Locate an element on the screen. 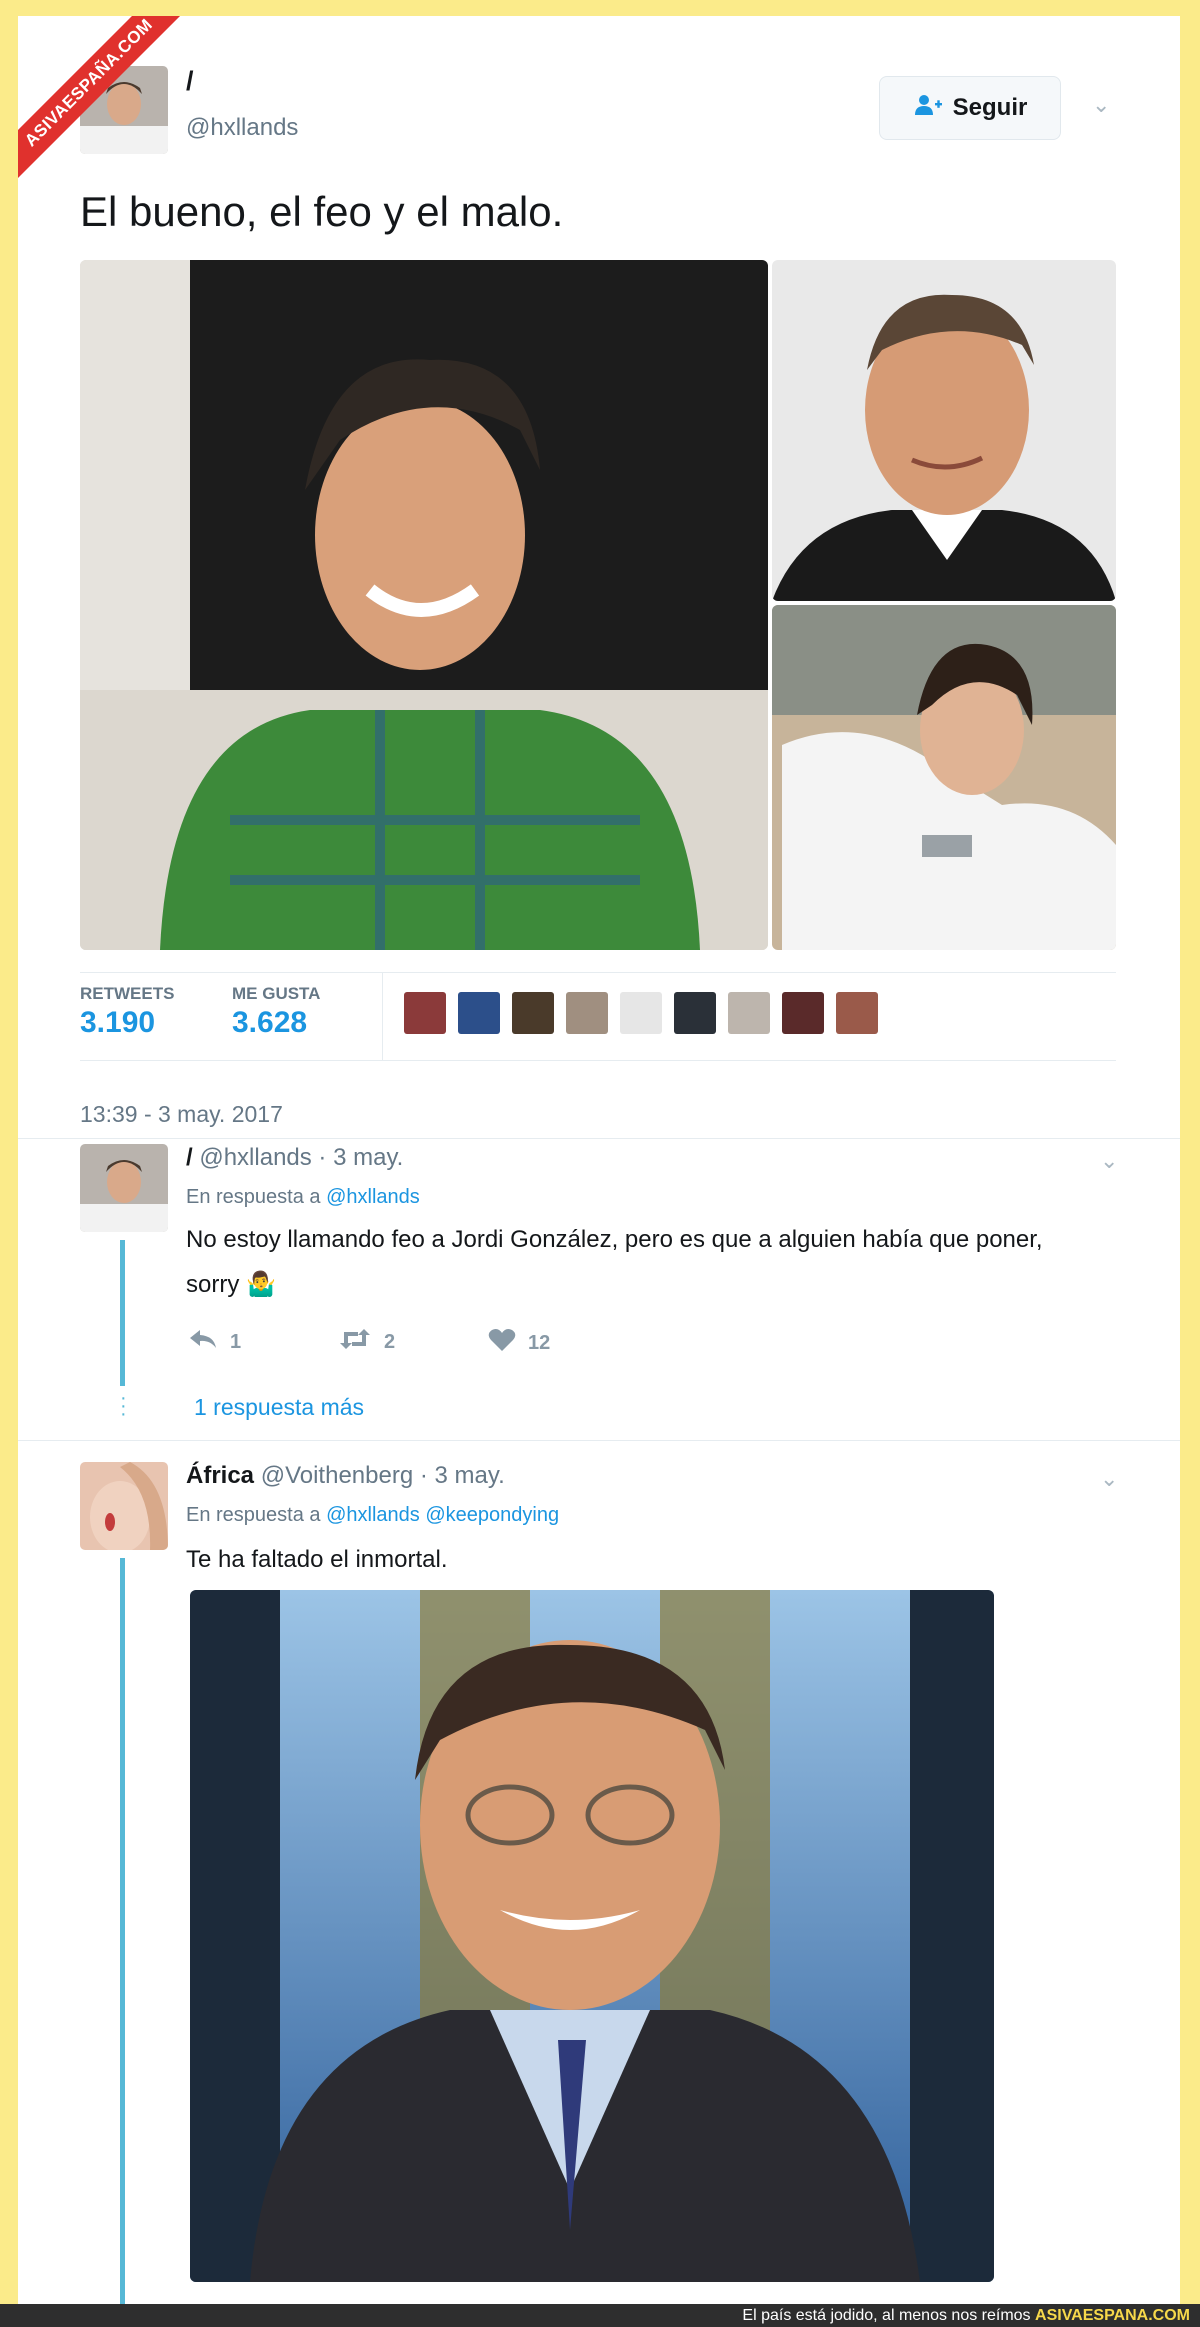 This screenshot has width=1200, height=2327. reply-handle-date: @Voithenberg · 3 may. is located at coordinates (383, 1475).